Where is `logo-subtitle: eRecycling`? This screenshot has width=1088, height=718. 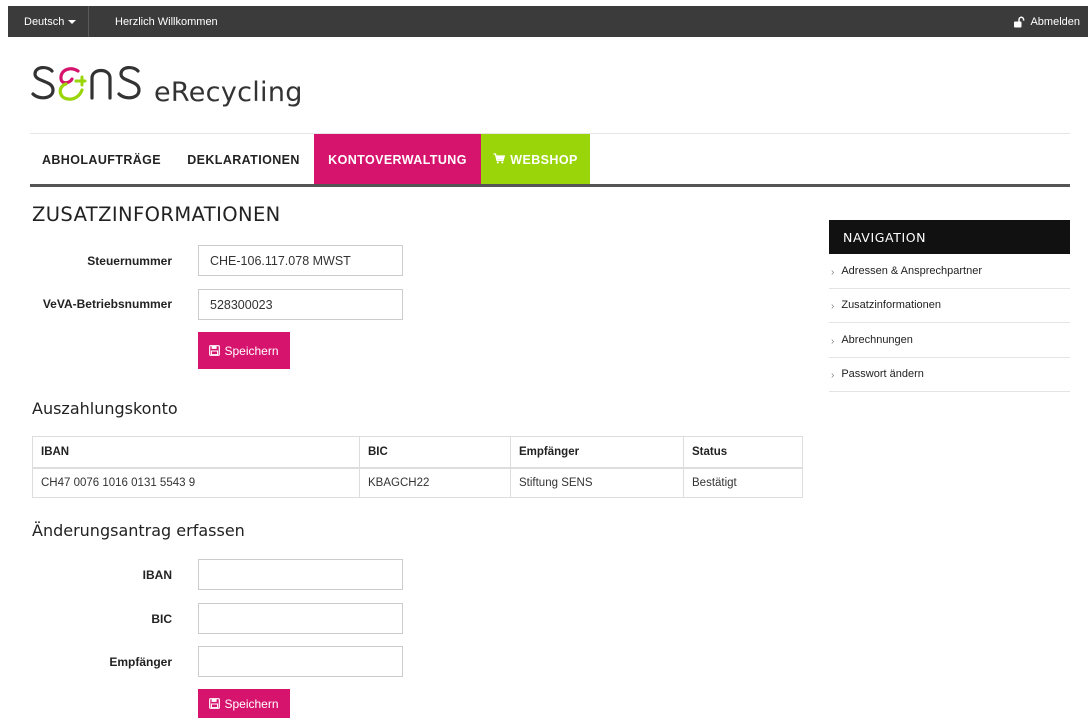 logo-subtitle: eRecycling is located at coordinates (228, 92).